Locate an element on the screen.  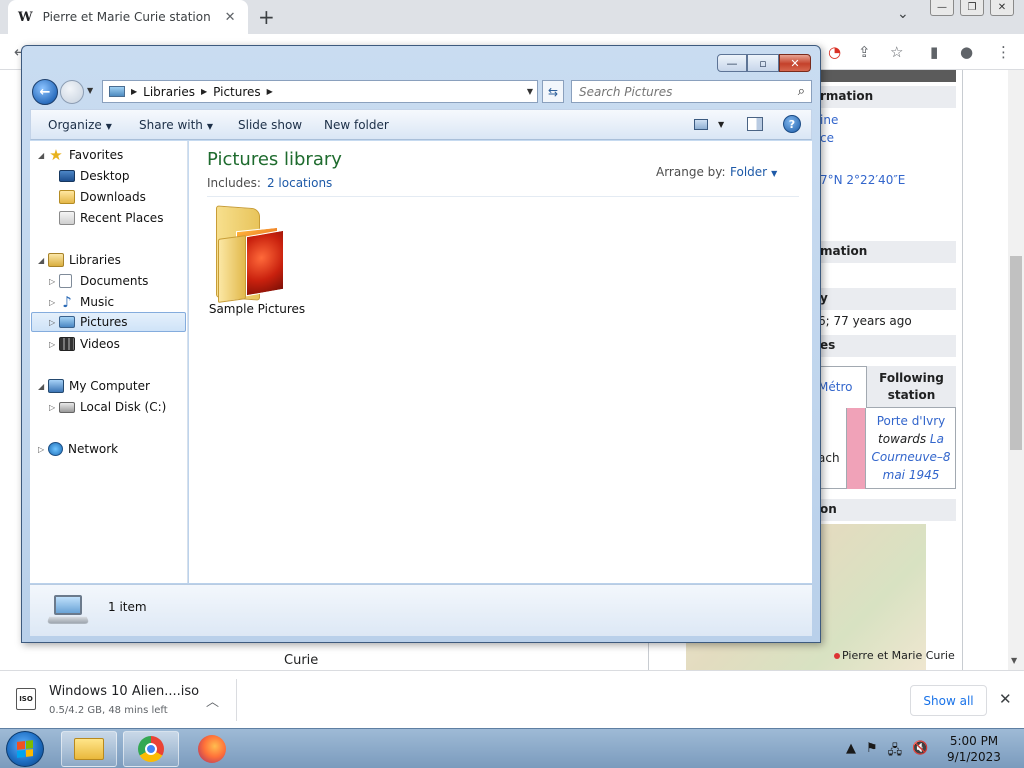
bookmark-star-icon: ☆ is located at coordinates (896, 52).